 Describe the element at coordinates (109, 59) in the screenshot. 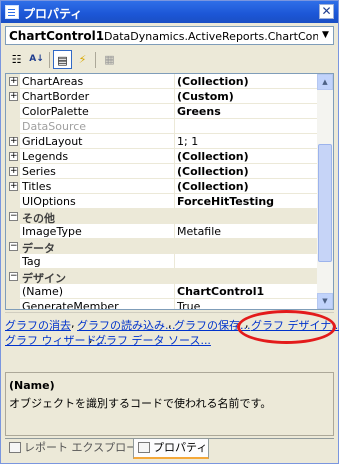

I see `property-pages-icon: ▦` at that location.